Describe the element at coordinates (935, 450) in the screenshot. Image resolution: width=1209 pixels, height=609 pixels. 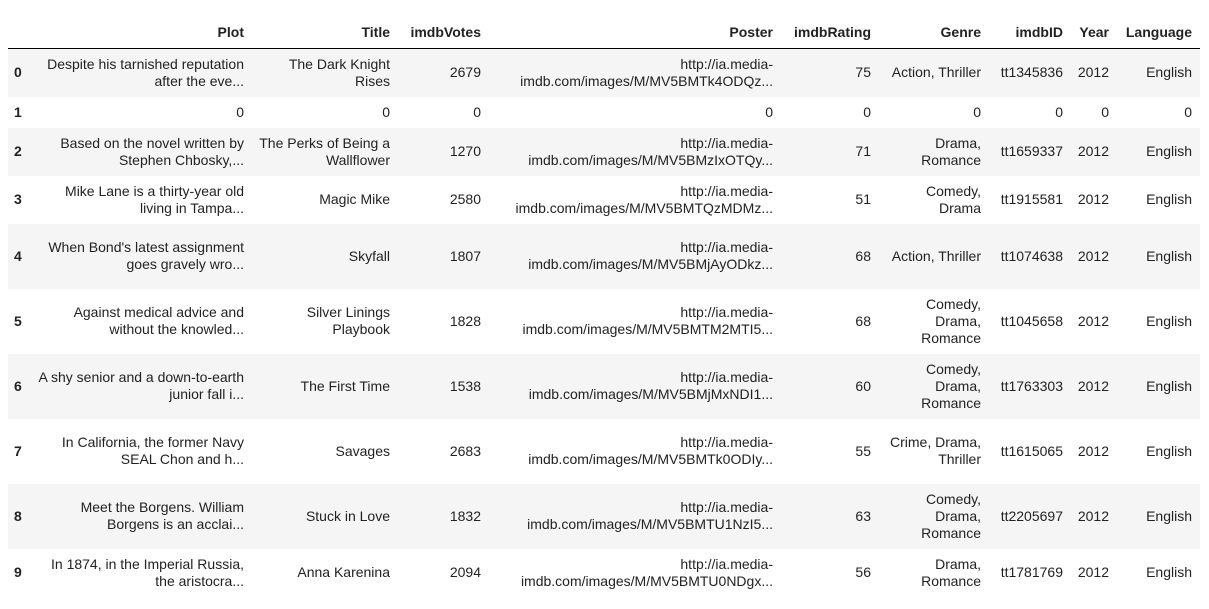
I see `cell-genre: Crime, Drama, Thriller` at that location.